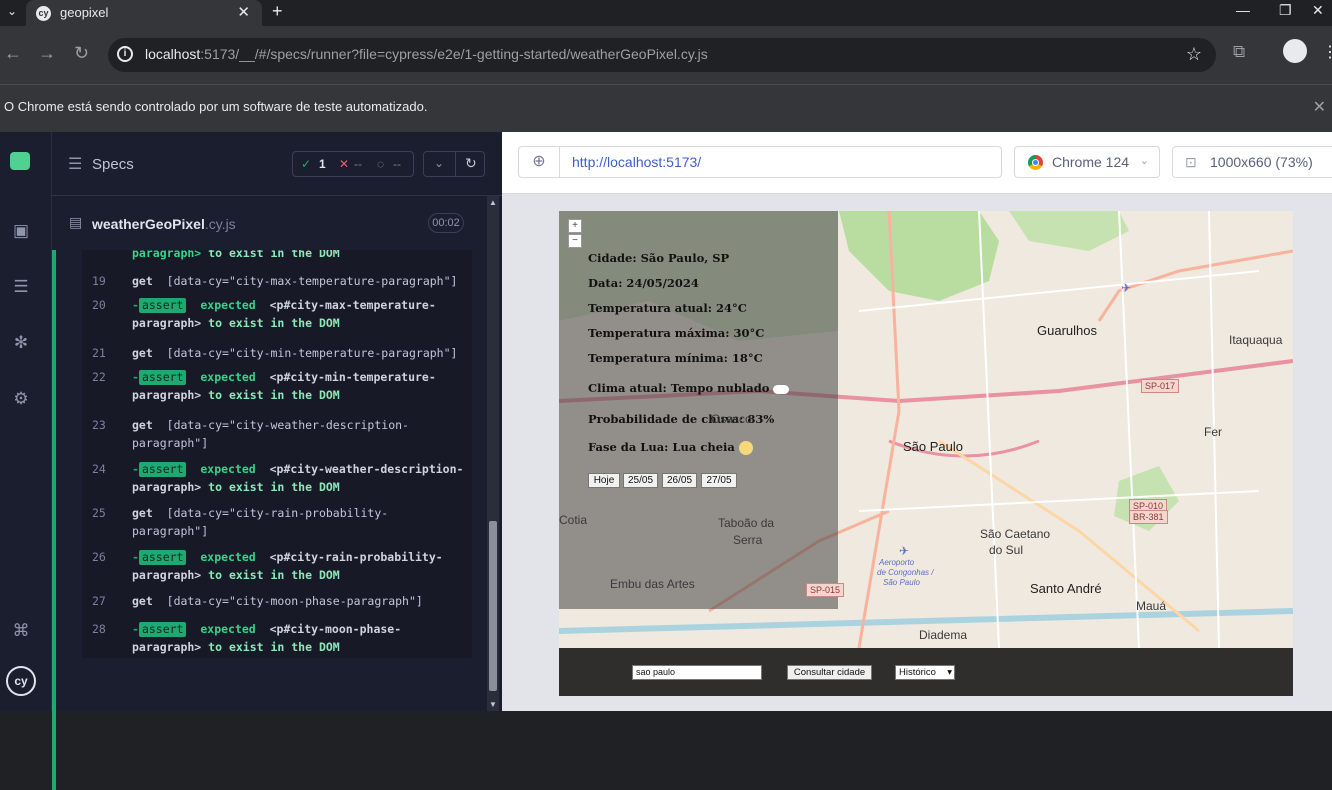  I want to click on map-label-congonhas: de Congonhas /, so click(905, 572).